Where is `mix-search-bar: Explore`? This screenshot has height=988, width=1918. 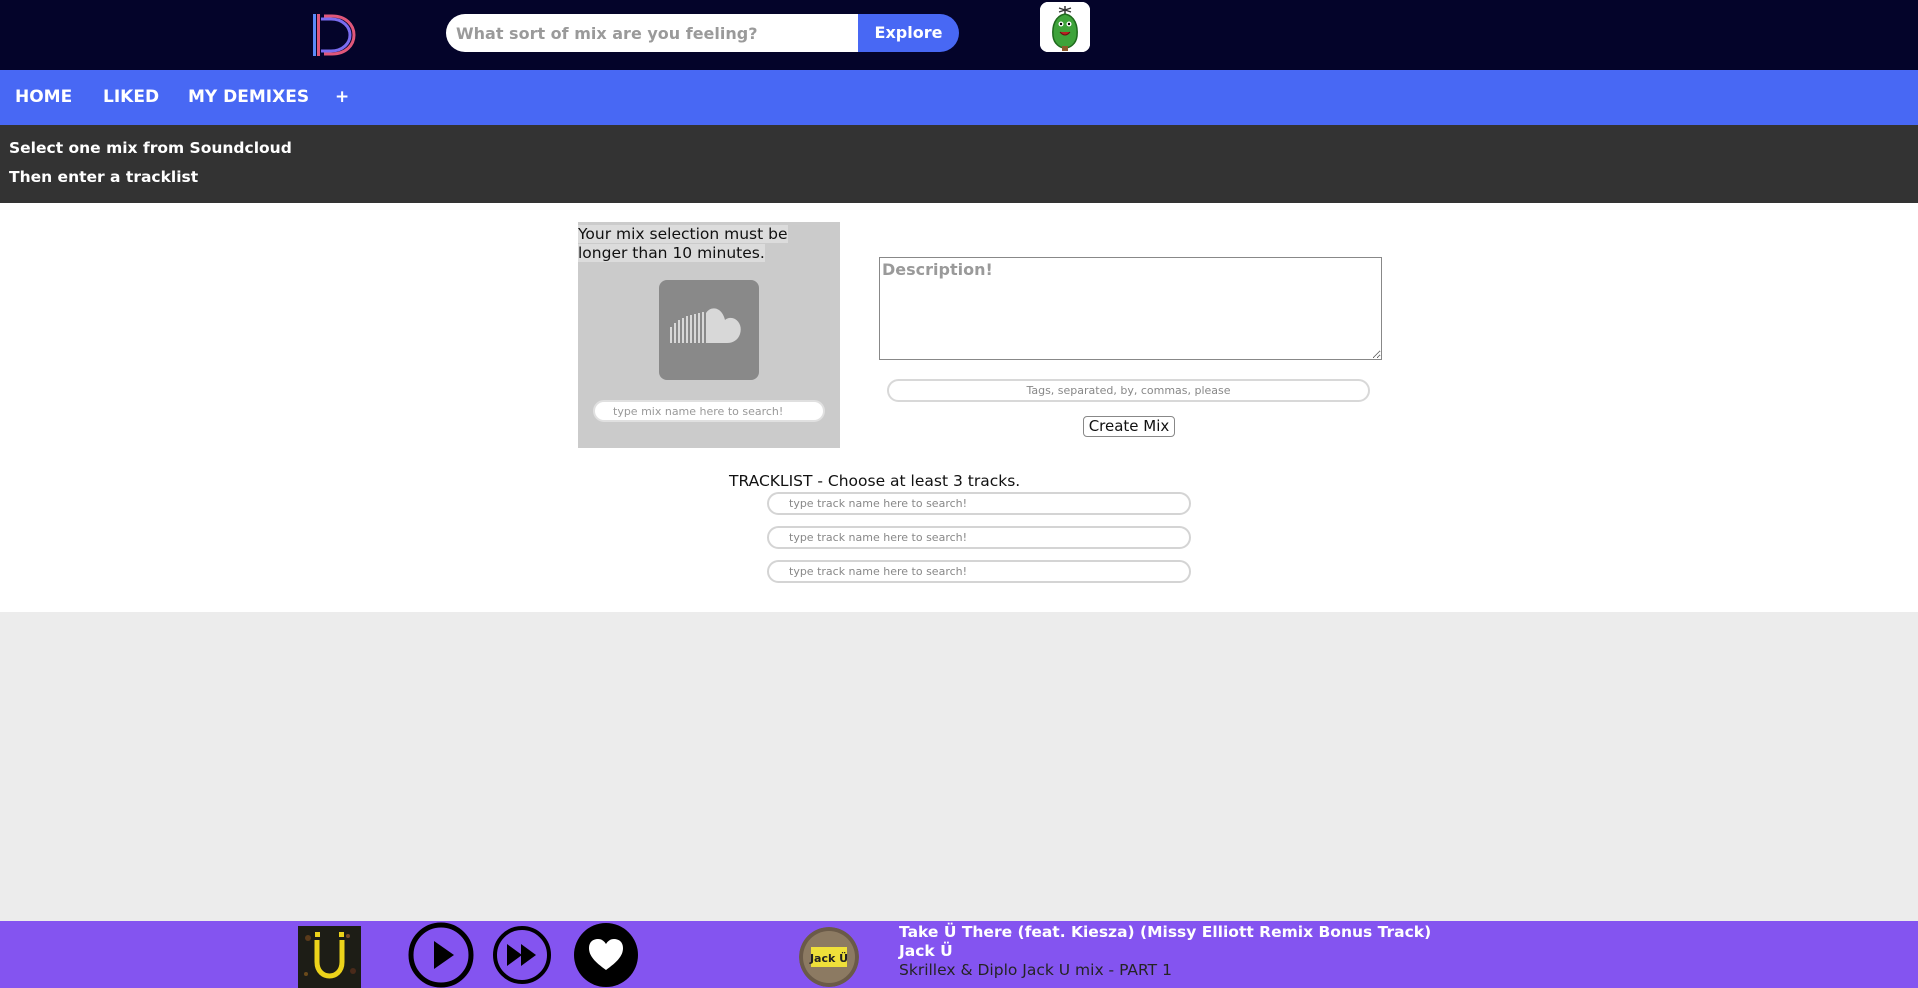 mix-search-bar: Explore is located at coordinates (702, 33).